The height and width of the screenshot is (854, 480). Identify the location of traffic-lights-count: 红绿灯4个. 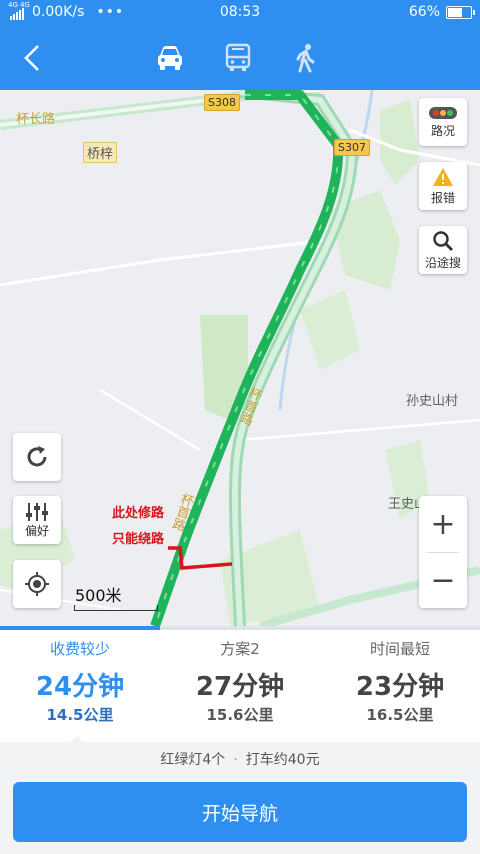
(193, 760).